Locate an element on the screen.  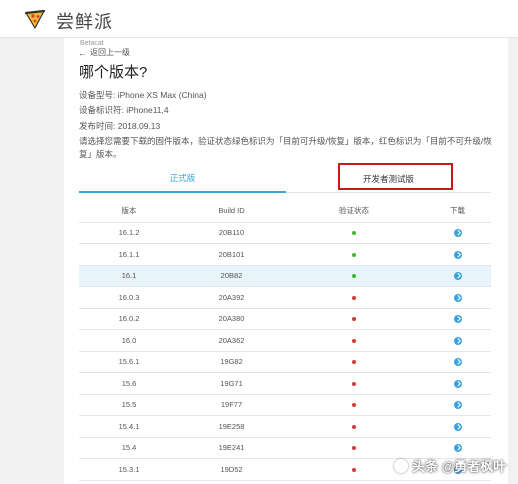
build-cell: 20A362 is located at coordinates (231, 340).